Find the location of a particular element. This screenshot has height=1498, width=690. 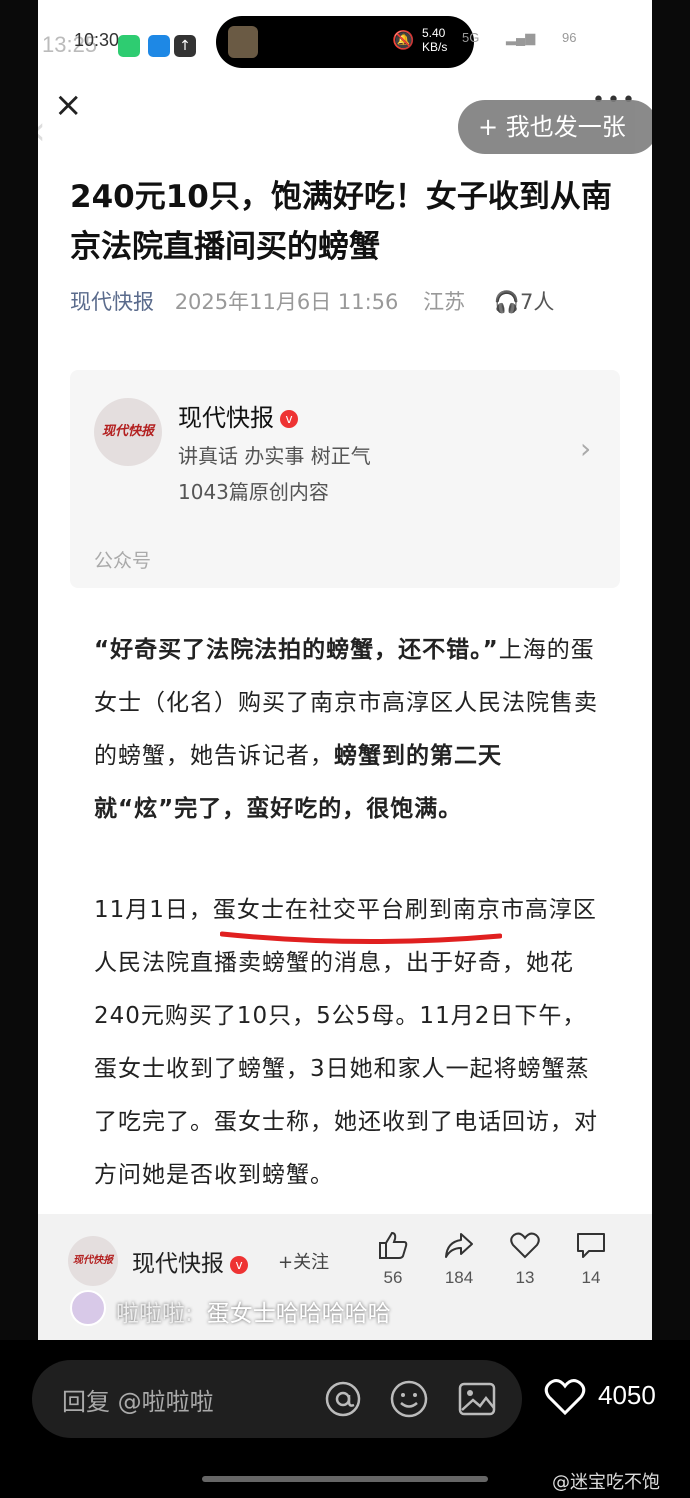

signal-bars-icon: ▂▄▆ is located at coordinates (521, 37).